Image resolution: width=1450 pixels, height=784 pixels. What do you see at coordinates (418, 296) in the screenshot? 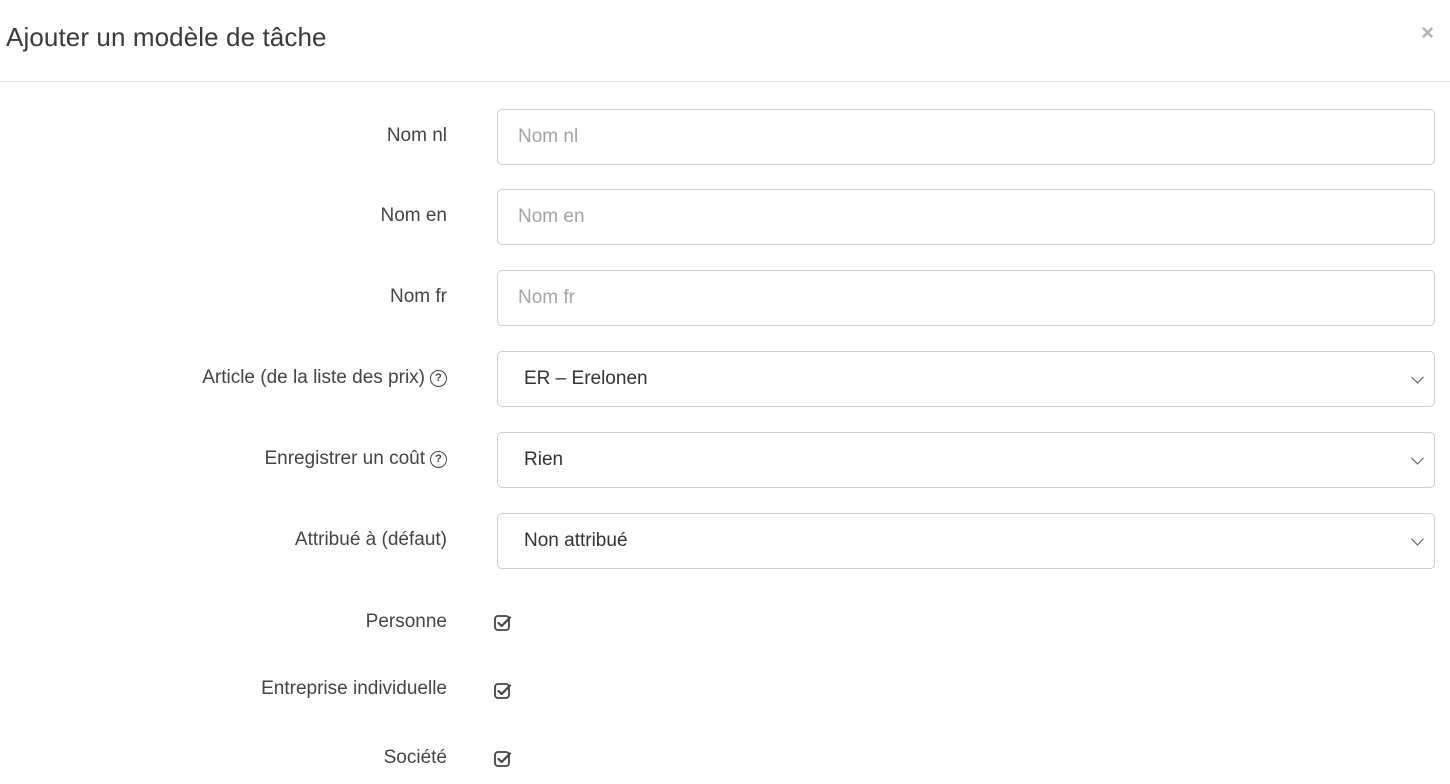
I see `nom-fr-label: Nom fr` at bounding box center [418, 296].